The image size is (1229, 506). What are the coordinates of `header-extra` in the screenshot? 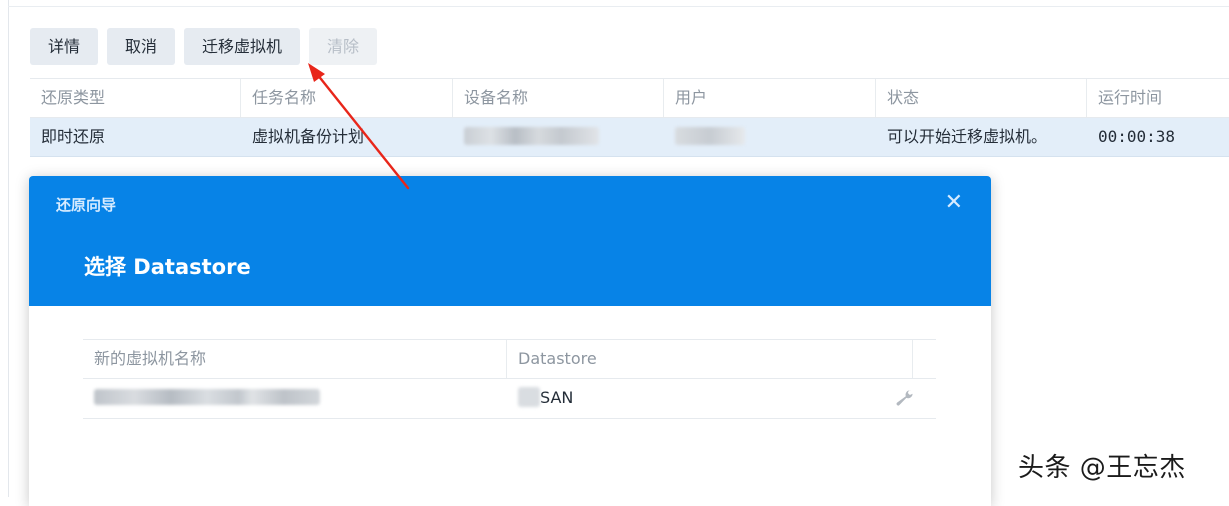 It's located at (924, 359).